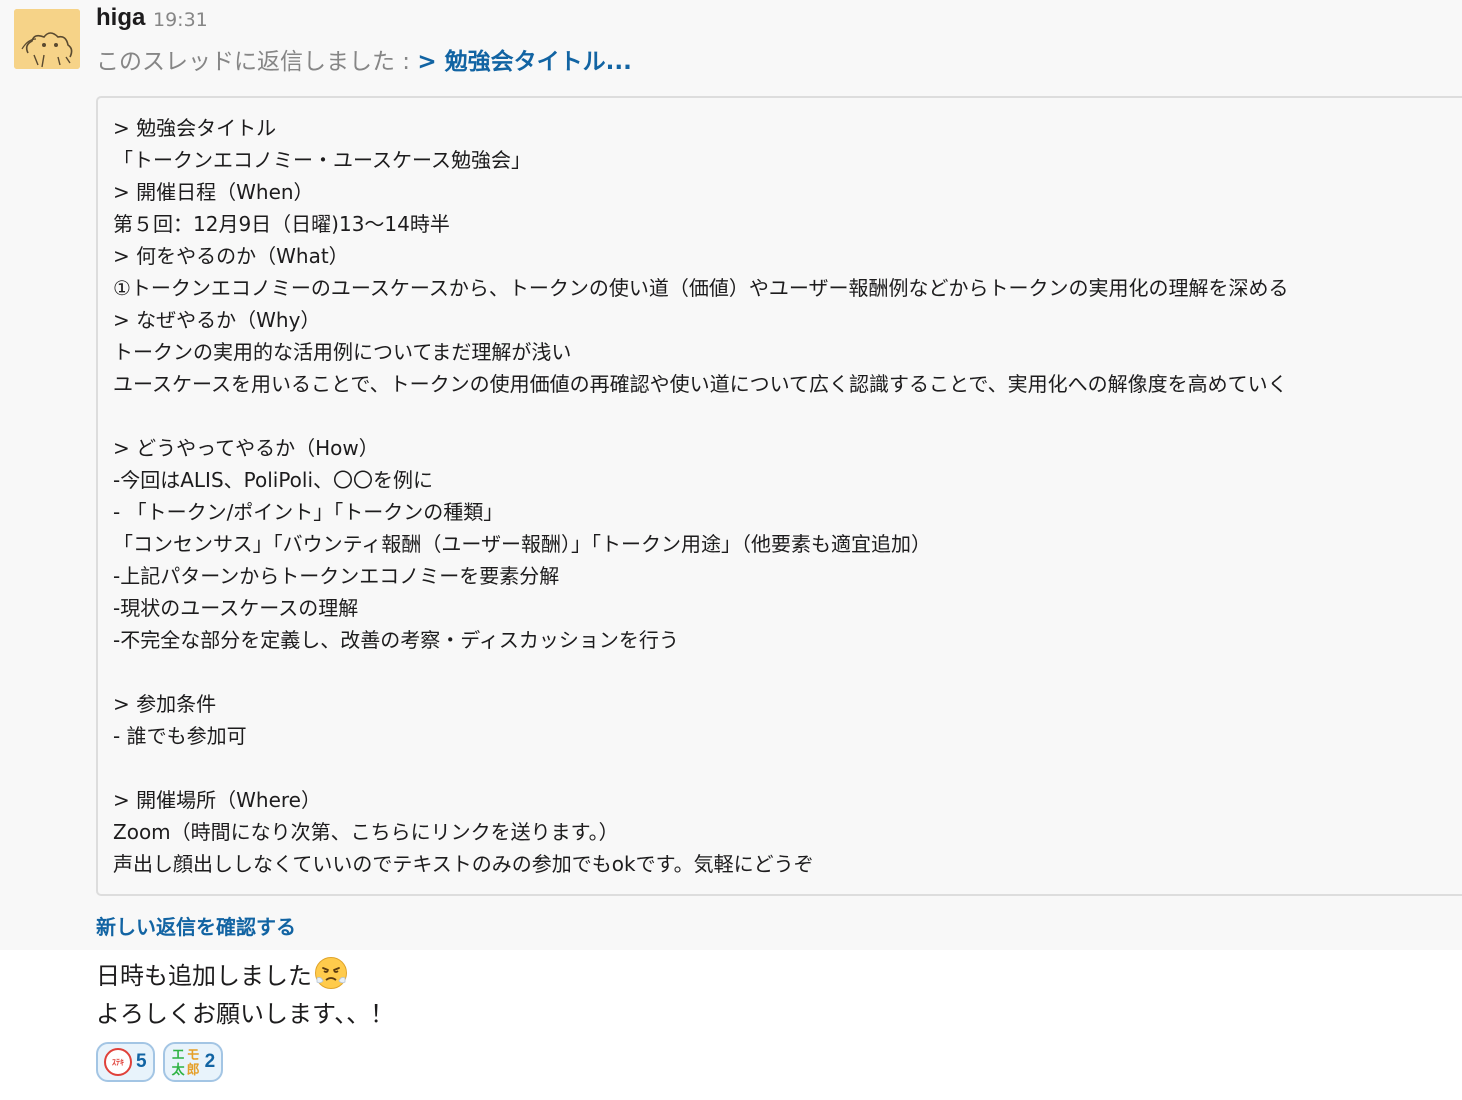  I want to click on message-timestamp: 19:31, so click(180, 20).